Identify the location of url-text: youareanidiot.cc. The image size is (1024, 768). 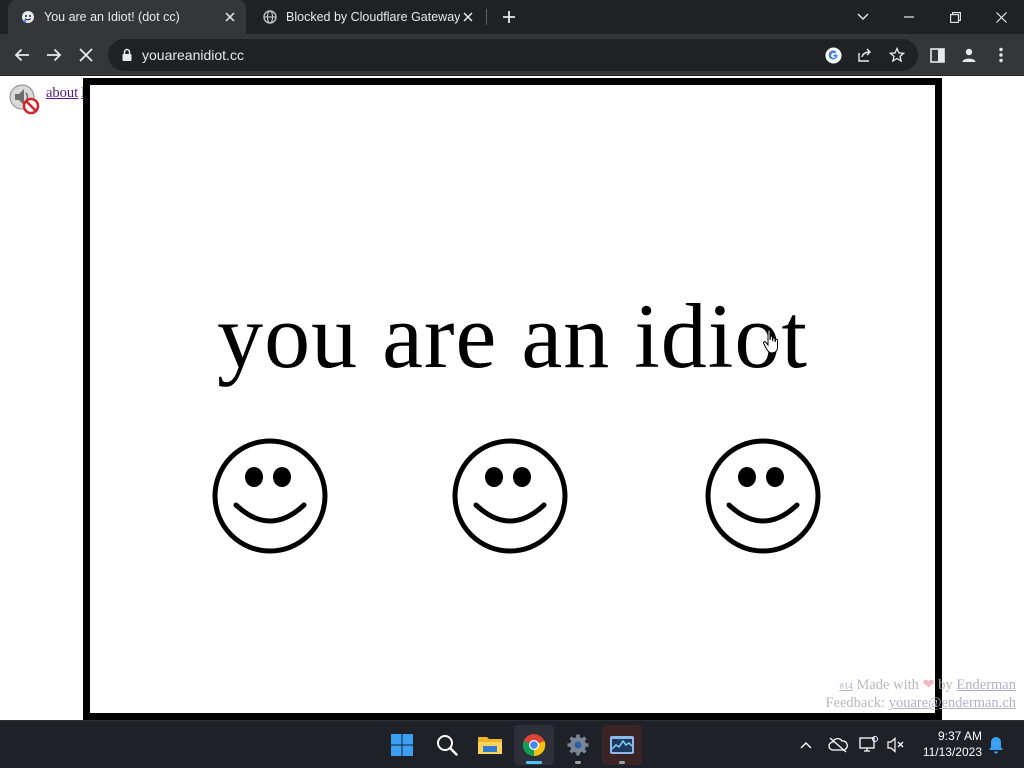
(193, 55).